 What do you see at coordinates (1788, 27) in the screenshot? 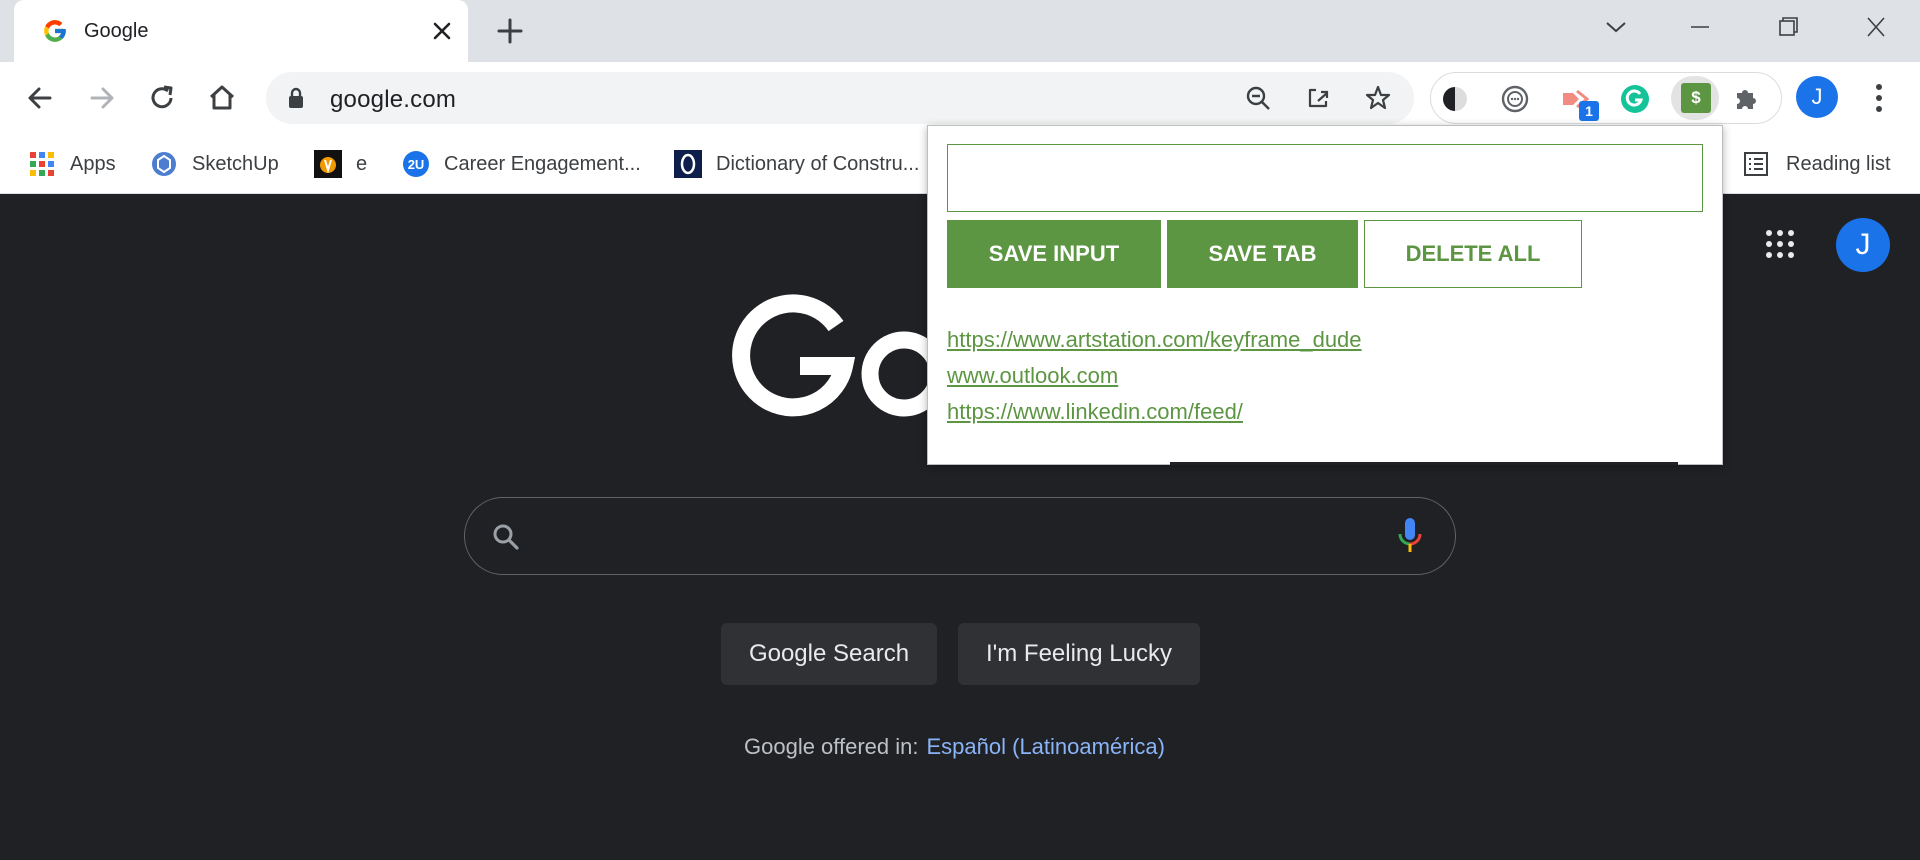
I see `restore-icon` at bounding box center [1788, 27].